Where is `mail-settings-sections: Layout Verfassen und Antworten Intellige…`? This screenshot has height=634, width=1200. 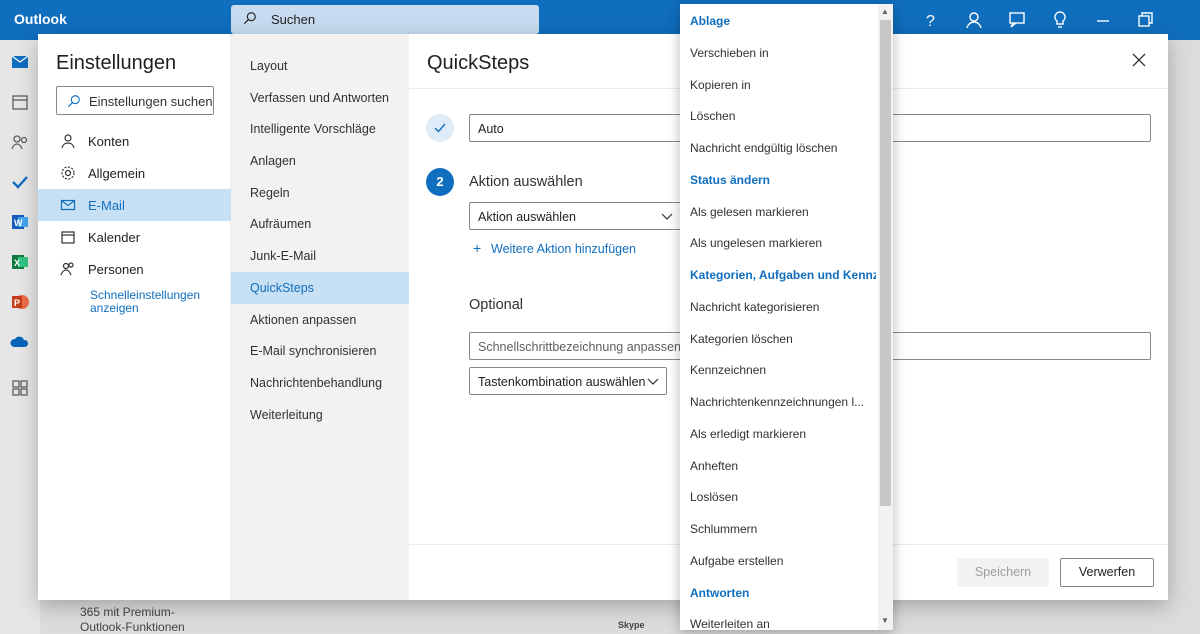
mail-settings-sections: Layout Verfassen und Antworten Intellige… is located at coordinates (320, 317).